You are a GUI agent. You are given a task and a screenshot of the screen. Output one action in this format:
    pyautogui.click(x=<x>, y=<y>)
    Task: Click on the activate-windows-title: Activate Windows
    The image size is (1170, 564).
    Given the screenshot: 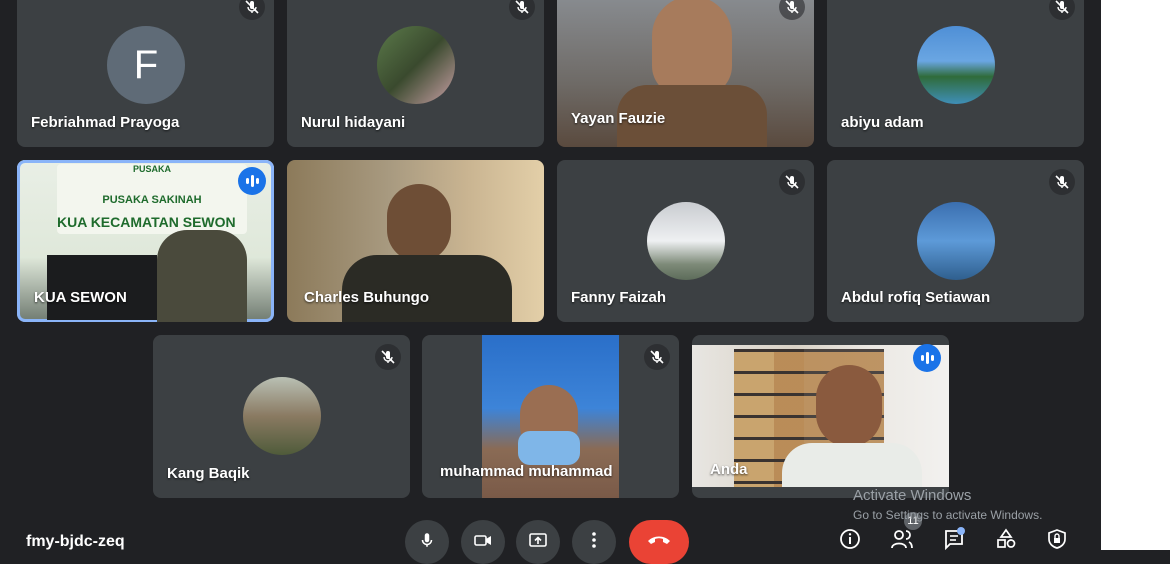 What is the action you would take?
    pyautogui.click(x=912, y=495)
    